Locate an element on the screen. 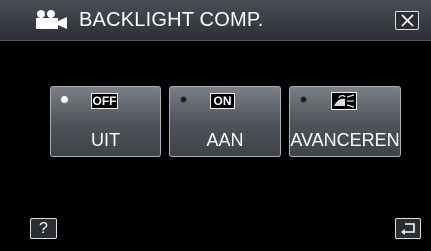  option-aan-button: ON AAN is located at coordinates (225, 121).